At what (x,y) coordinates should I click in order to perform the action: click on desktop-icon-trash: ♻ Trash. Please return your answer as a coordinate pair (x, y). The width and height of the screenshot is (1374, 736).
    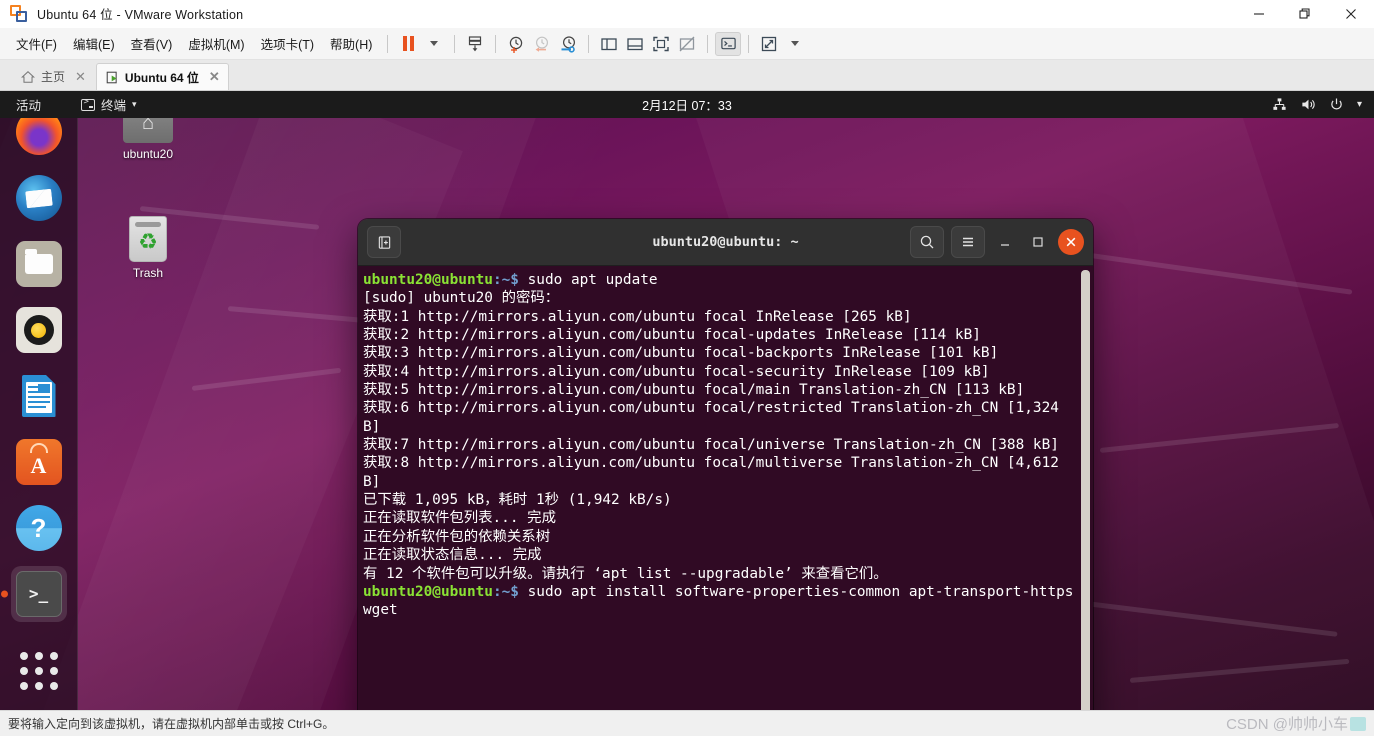
    Looking at the image, I should click on (148, 248).